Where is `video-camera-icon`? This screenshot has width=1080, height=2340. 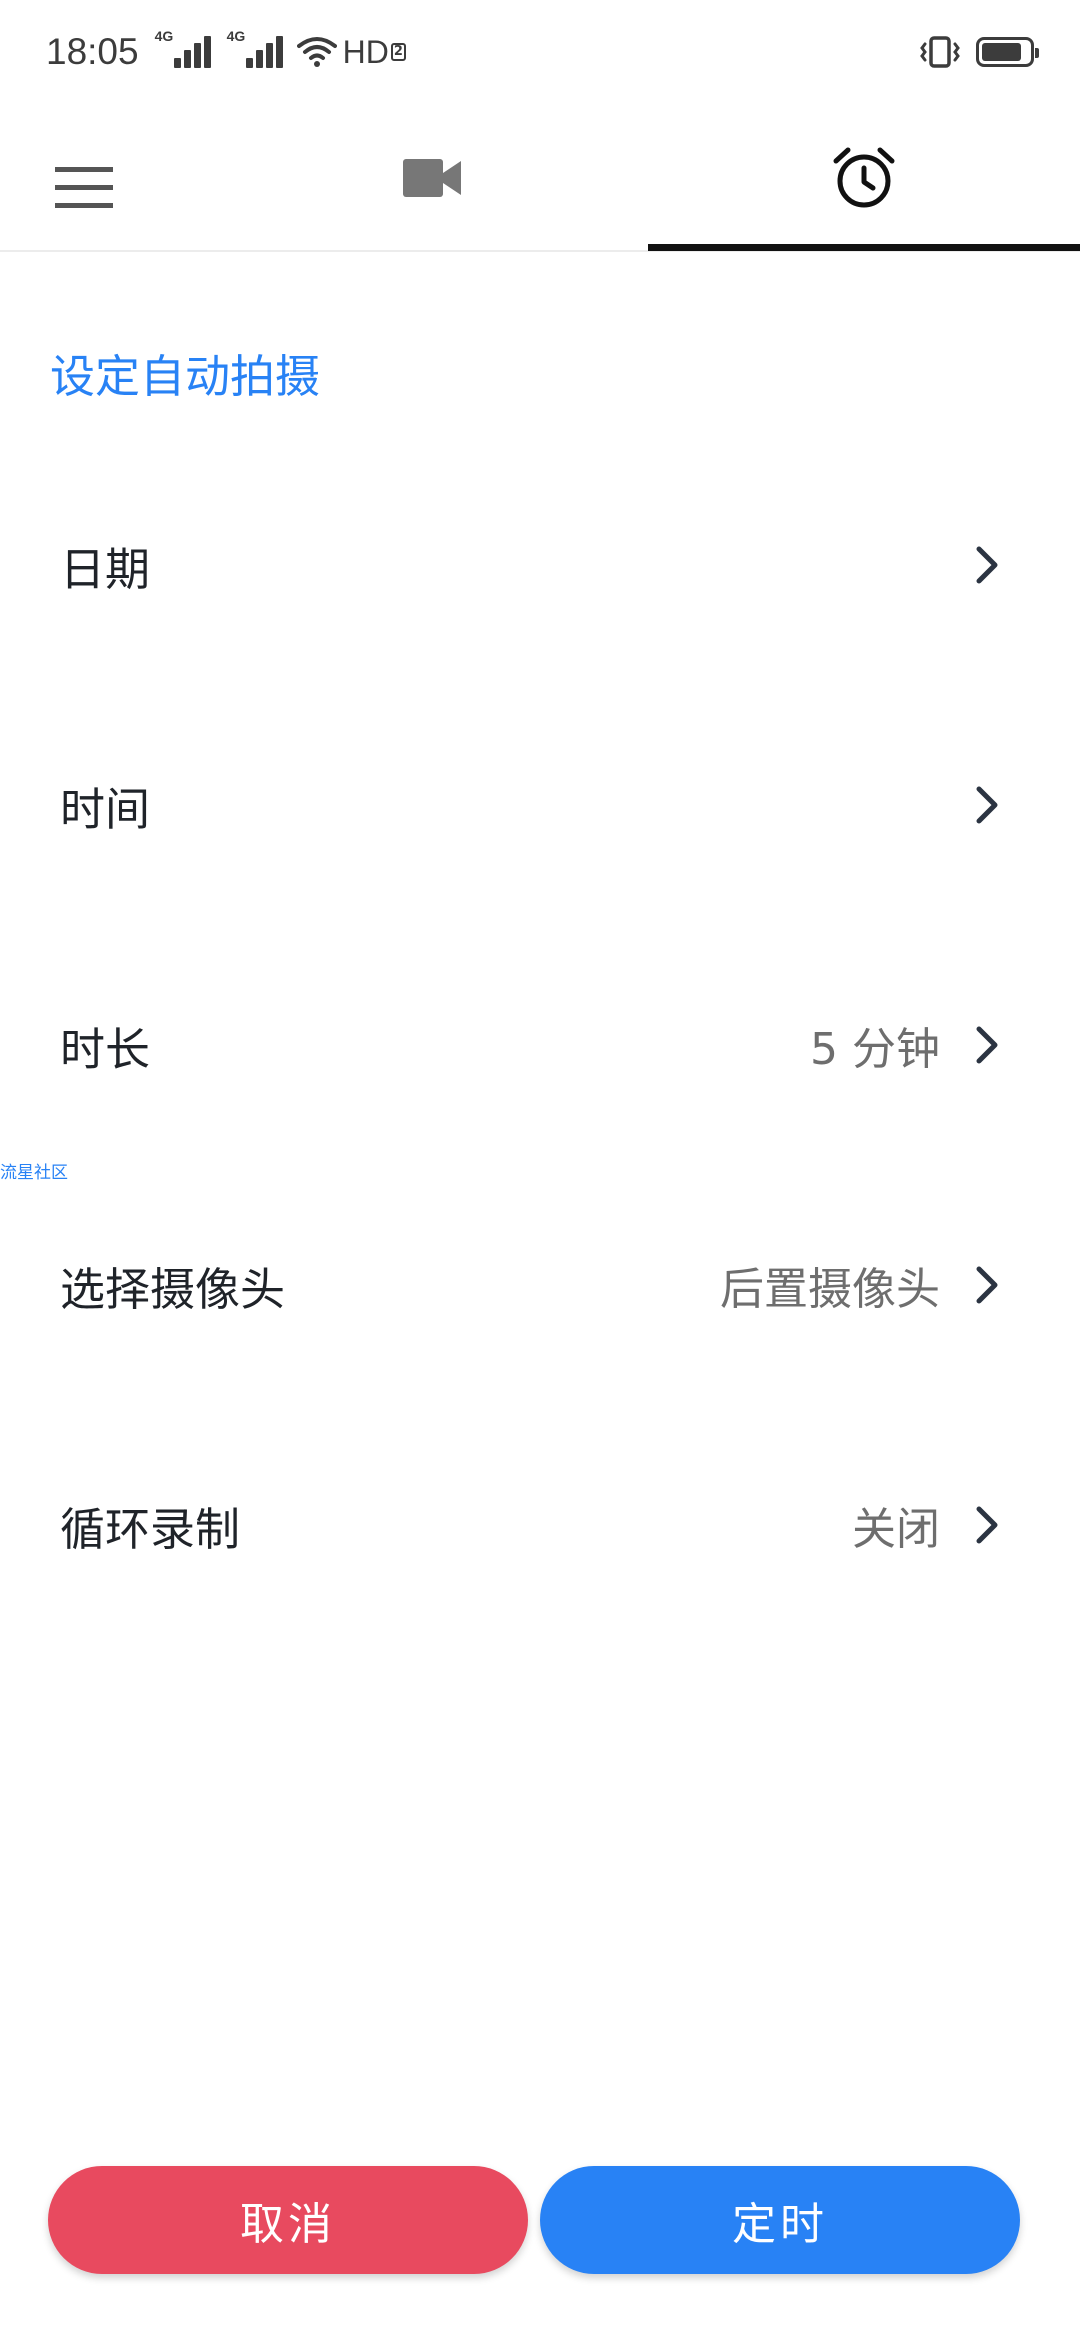 video-camera-icon is located at coordinates (432, 178).